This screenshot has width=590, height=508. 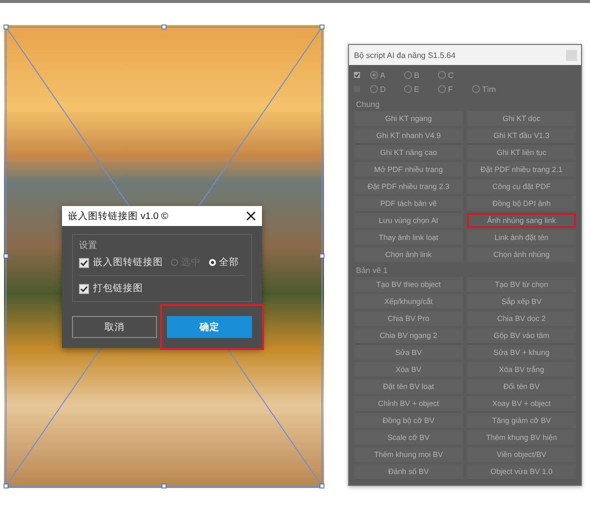 What do you see at coordinates (118, 288) in the screenshot?
I see `checkbox-label: 打包链接图` at bounding box center [118, 288].